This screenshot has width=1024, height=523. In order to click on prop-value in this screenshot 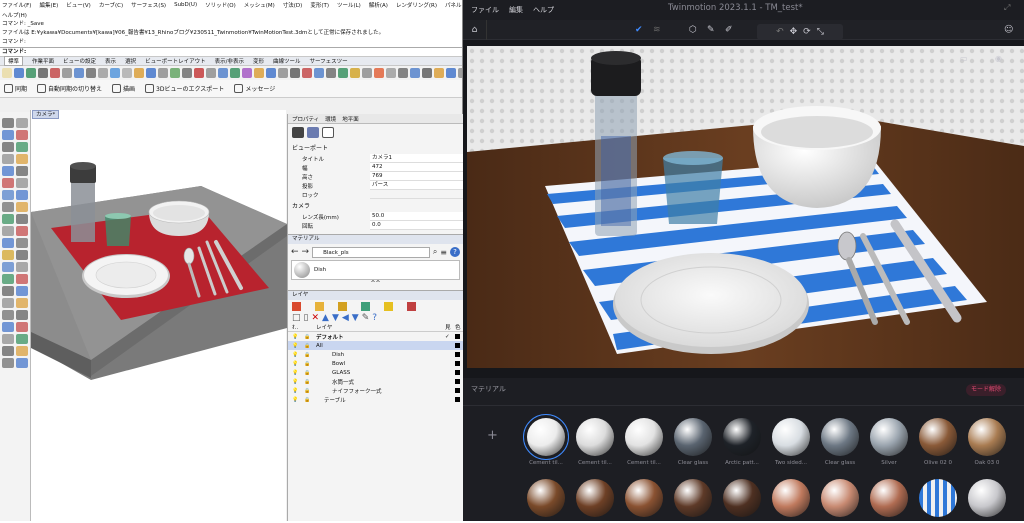, I will do `click(416, 194)`.